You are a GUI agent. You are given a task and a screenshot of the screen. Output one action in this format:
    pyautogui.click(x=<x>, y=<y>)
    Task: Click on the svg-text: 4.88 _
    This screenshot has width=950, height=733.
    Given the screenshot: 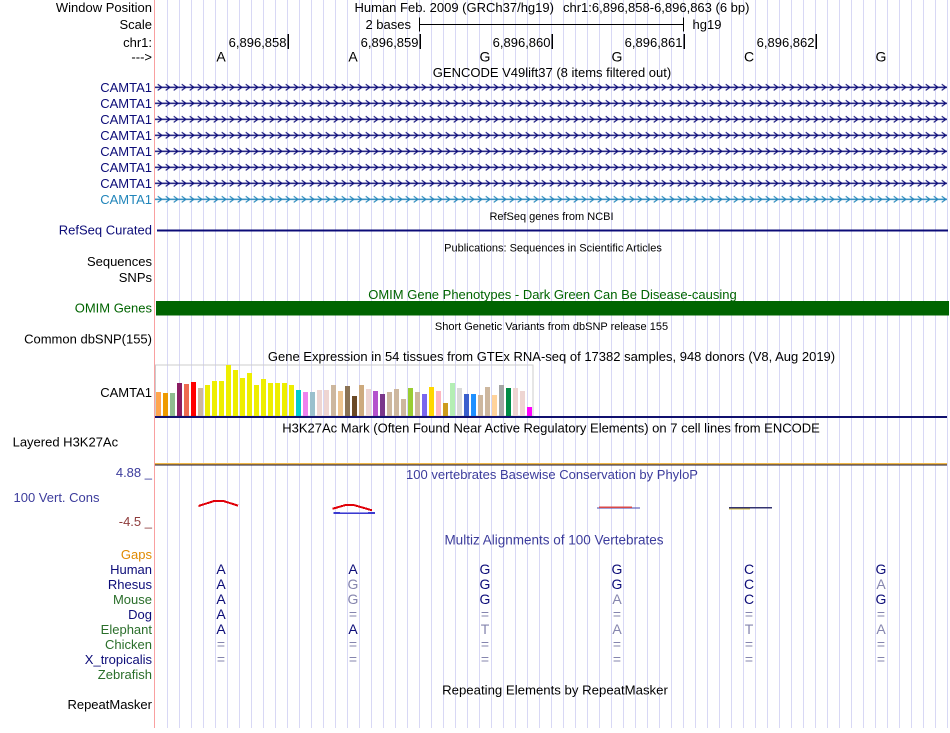 What is the action you would take?
    pyautogui.click(x=134, y=472)
    